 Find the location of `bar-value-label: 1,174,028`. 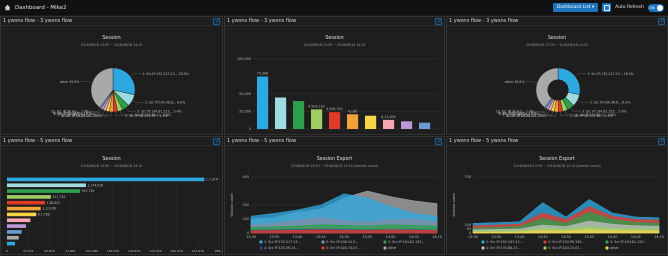

bar-value-label: 1,174,028 is located at coordinates (95, 185).